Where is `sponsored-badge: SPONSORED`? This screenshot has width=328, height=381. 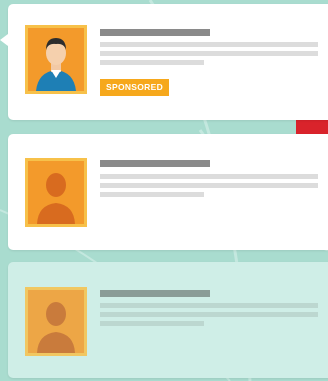 sponsored-badge: SPONSORED is located at coordinates (135, 87).